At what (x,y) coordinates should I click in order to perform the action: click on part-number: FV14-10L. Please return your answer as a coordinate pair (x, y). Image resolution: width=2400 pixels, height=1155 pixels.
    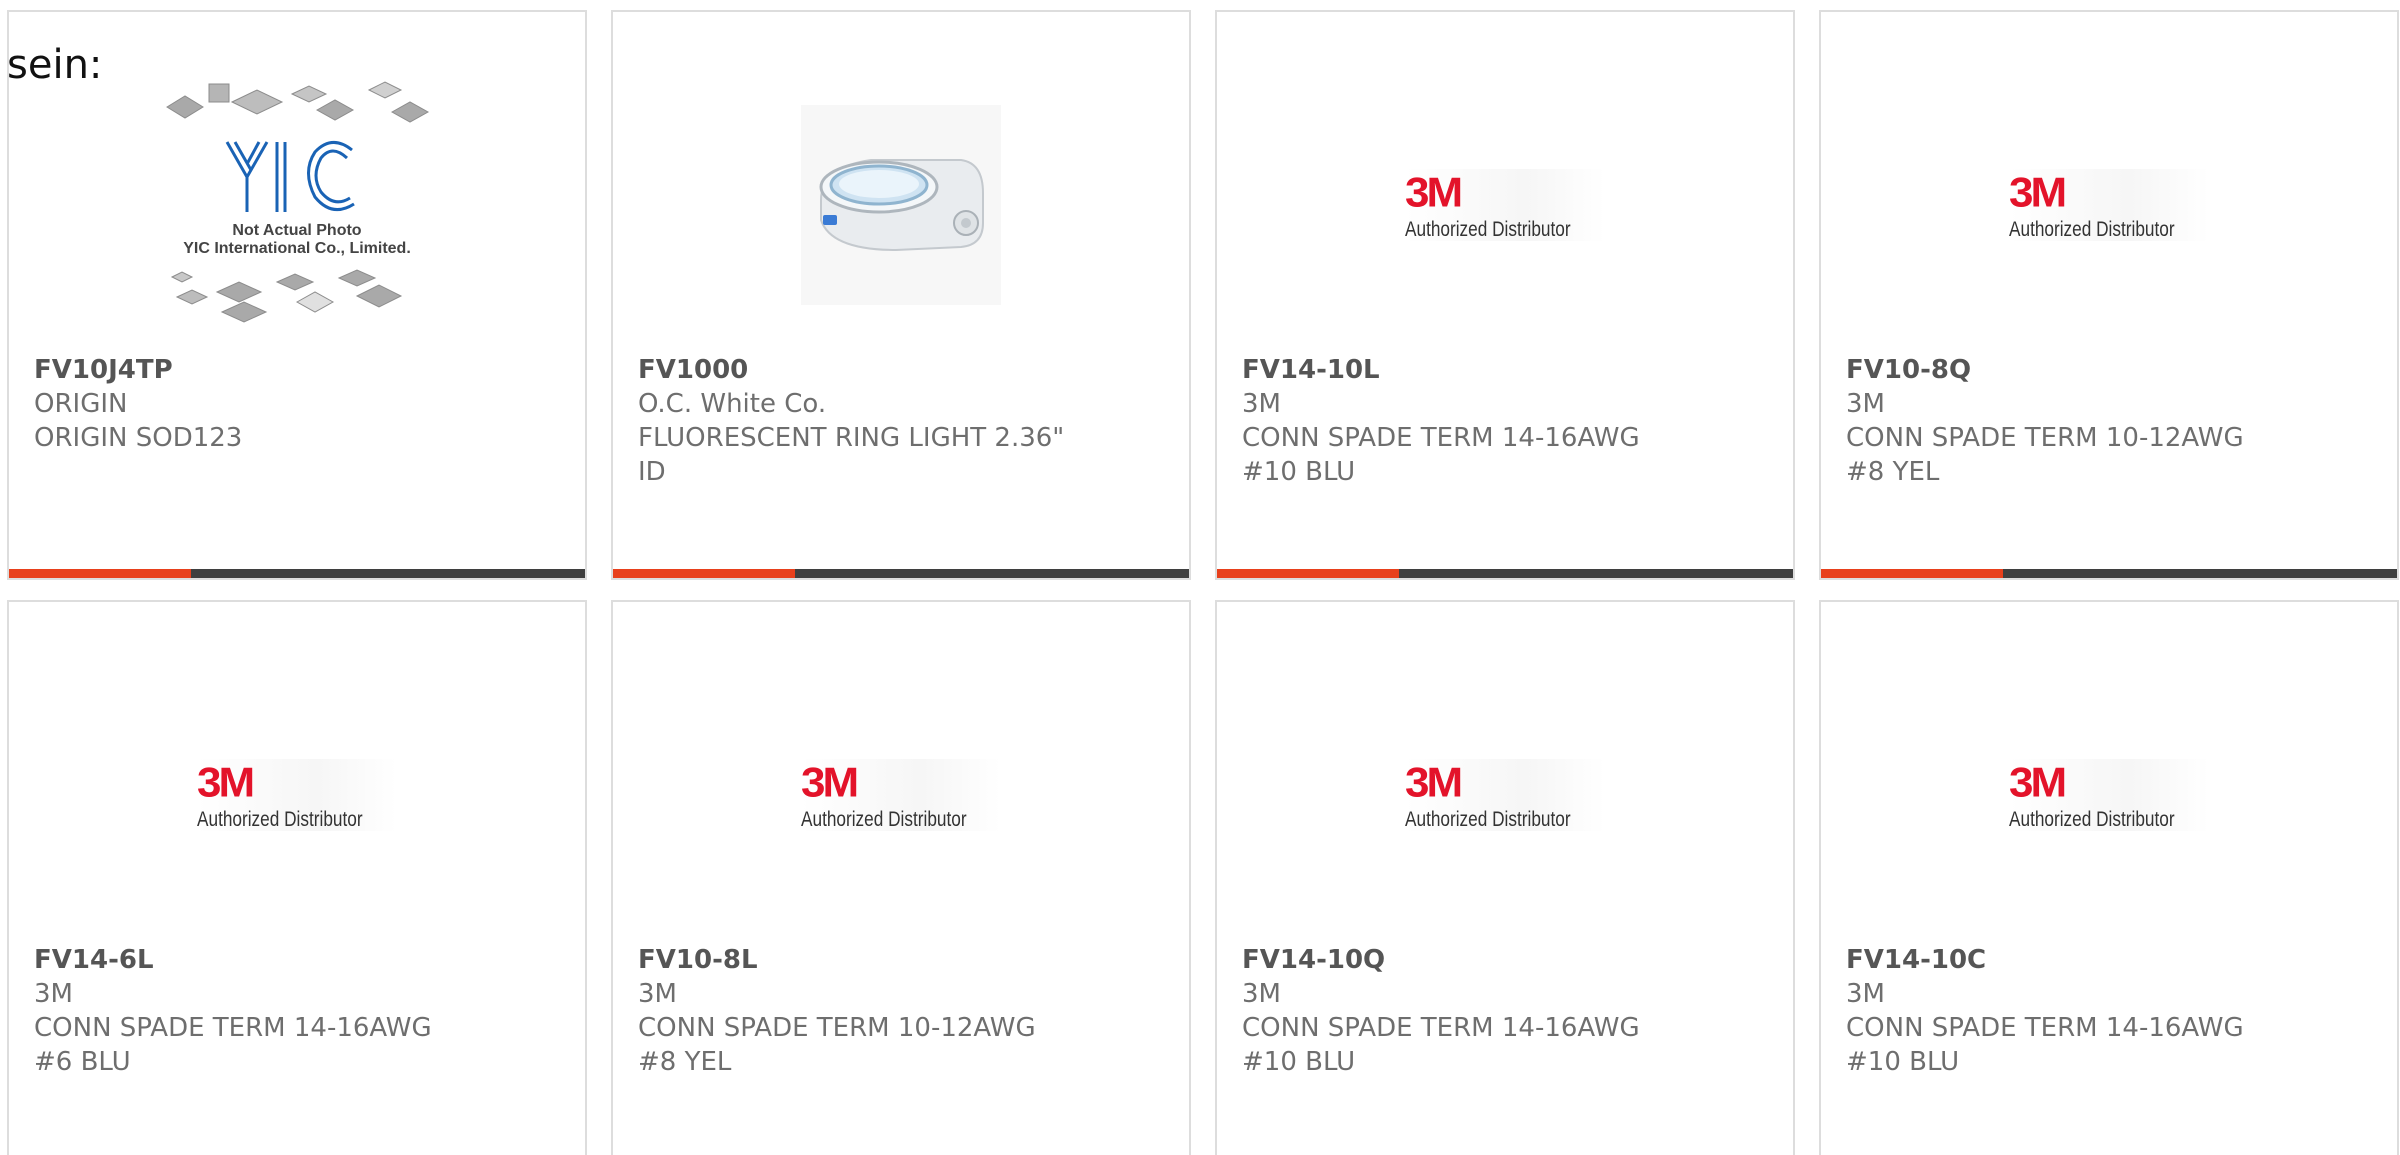
    Looking at the image, I should click on (1505, 370).